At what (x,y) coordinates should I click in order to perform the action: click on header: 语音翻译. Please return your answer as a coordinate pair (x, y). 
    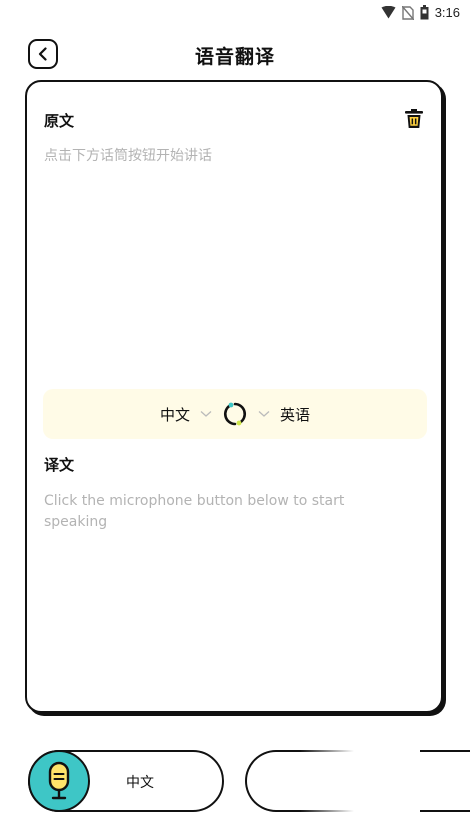
    Looking at the image, I should click on (235, 54).